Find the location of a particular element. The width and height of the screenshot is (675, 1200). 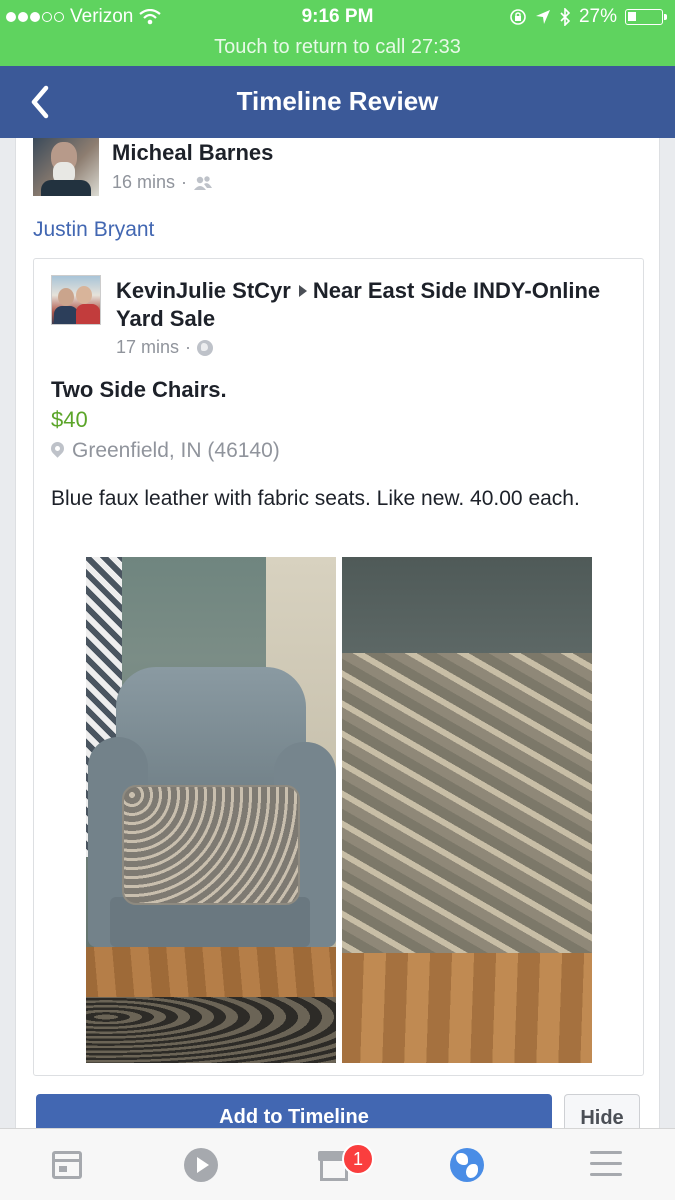

notification-badge: 1 is located at coordinates (358, 1159).